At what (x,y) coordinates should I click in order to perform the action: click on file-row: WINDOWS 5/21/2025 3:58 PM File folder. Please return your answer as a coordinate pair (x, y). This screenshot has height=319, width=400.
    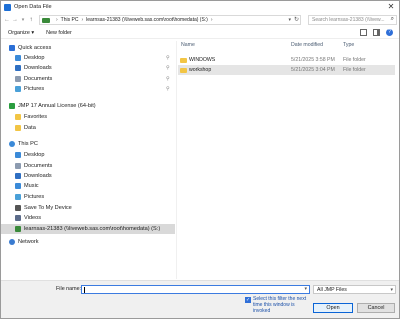
    Looking at the image, I should click on (287, 60).